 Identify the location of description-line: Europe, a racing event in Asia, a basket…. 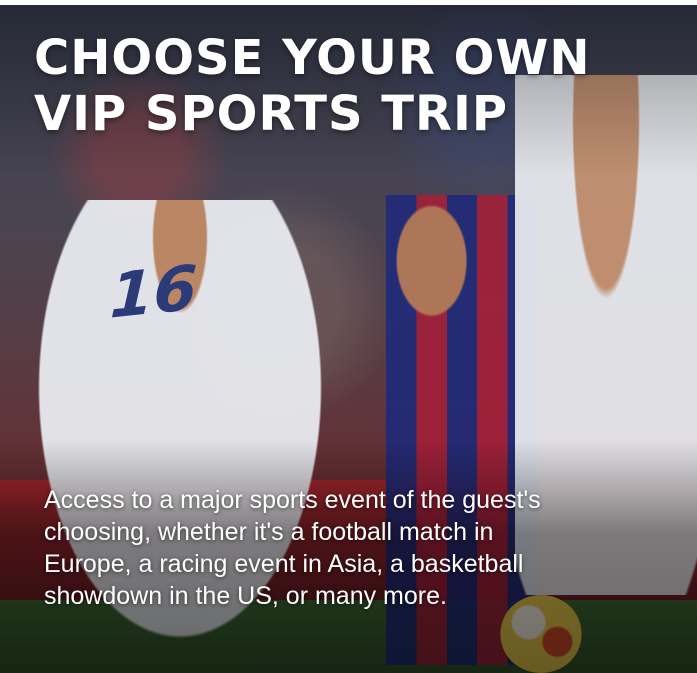
(284, 564).